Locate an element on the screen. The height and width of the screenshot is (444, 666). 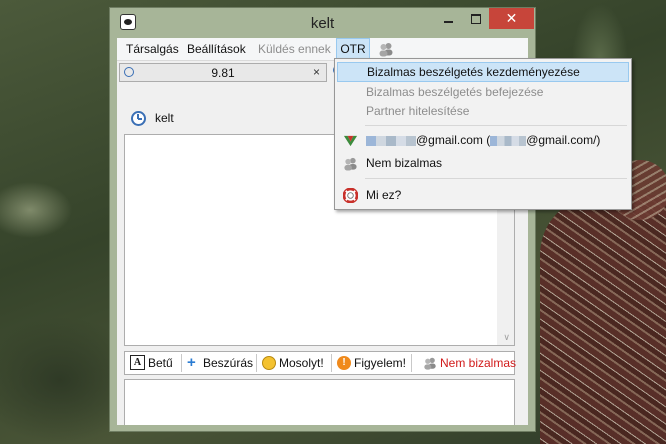
tab-close-icon: × is located at coordinates (316, 72).